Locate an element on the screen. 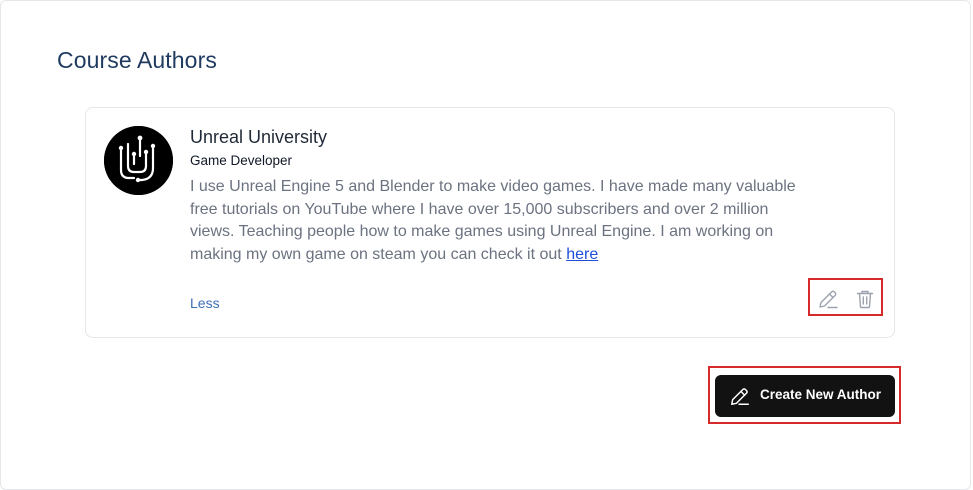 This screenshot has height=490, width=973. author-role: Game Developer is located at coordinates (241, 160).